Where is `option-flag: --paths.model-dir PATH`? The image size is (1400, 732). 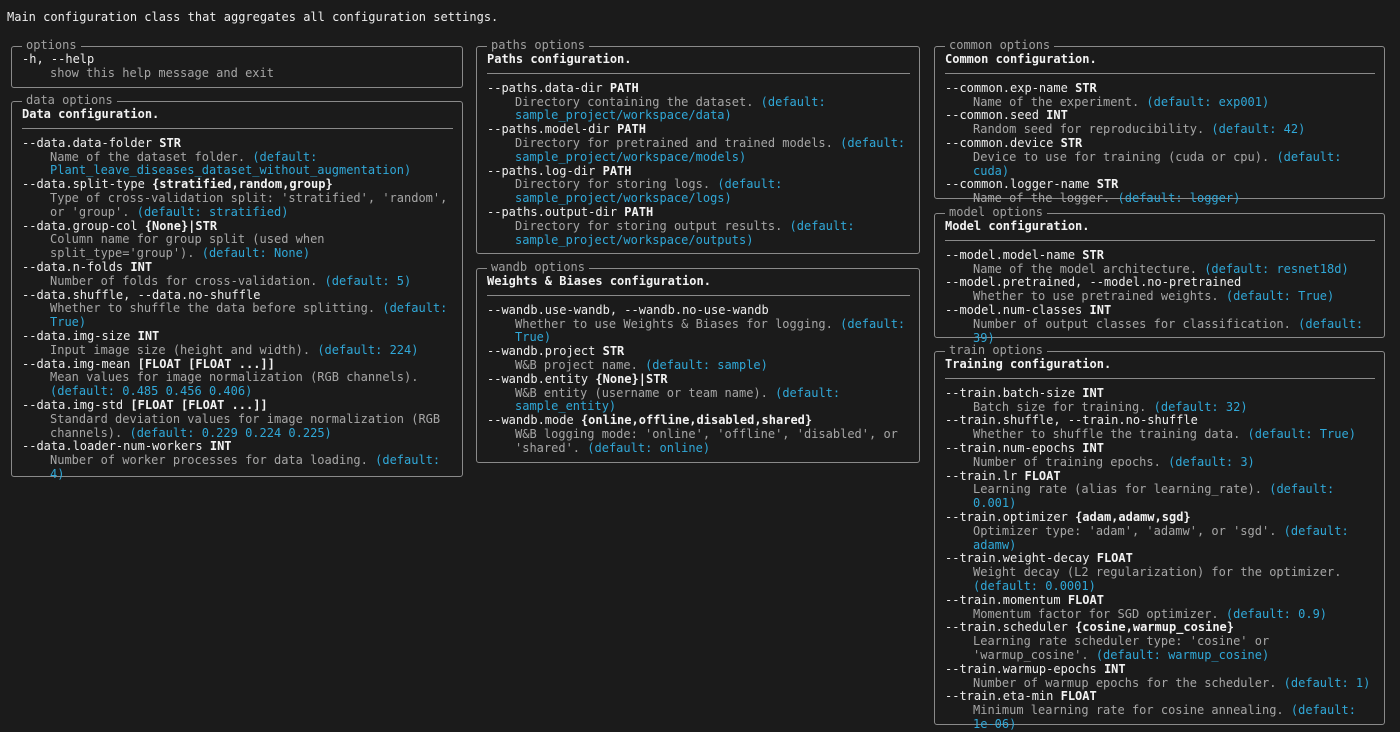 option-flag: --paths.model-dir PATH is located at coordinates (698, 129).